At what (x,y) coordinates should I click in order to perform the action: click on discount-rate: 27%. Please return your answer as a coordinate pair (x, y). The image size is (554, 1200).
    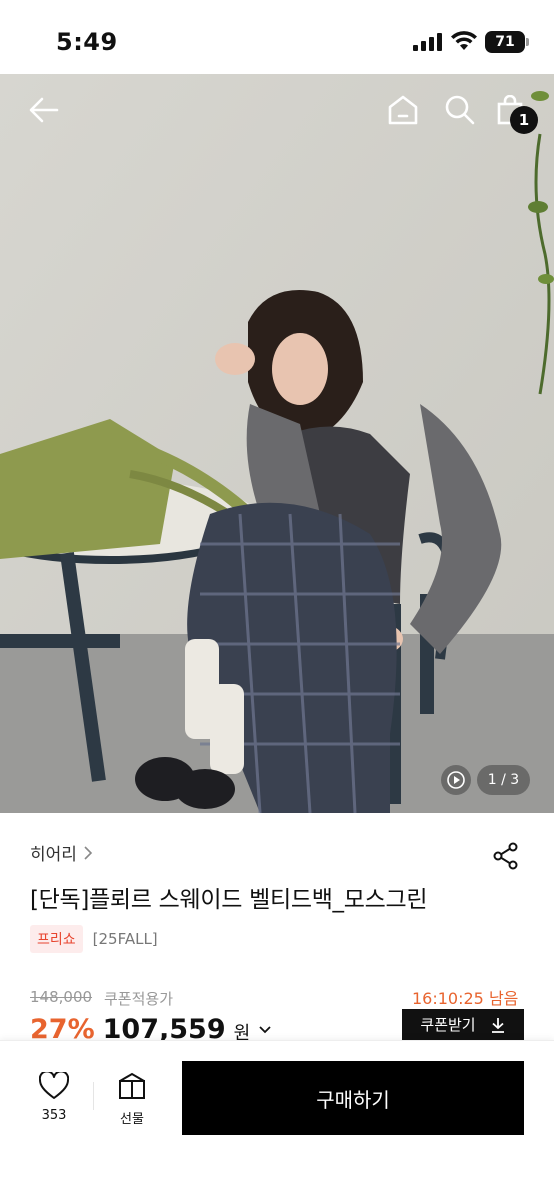
    Looking at the image, I should click on (62, 1027).